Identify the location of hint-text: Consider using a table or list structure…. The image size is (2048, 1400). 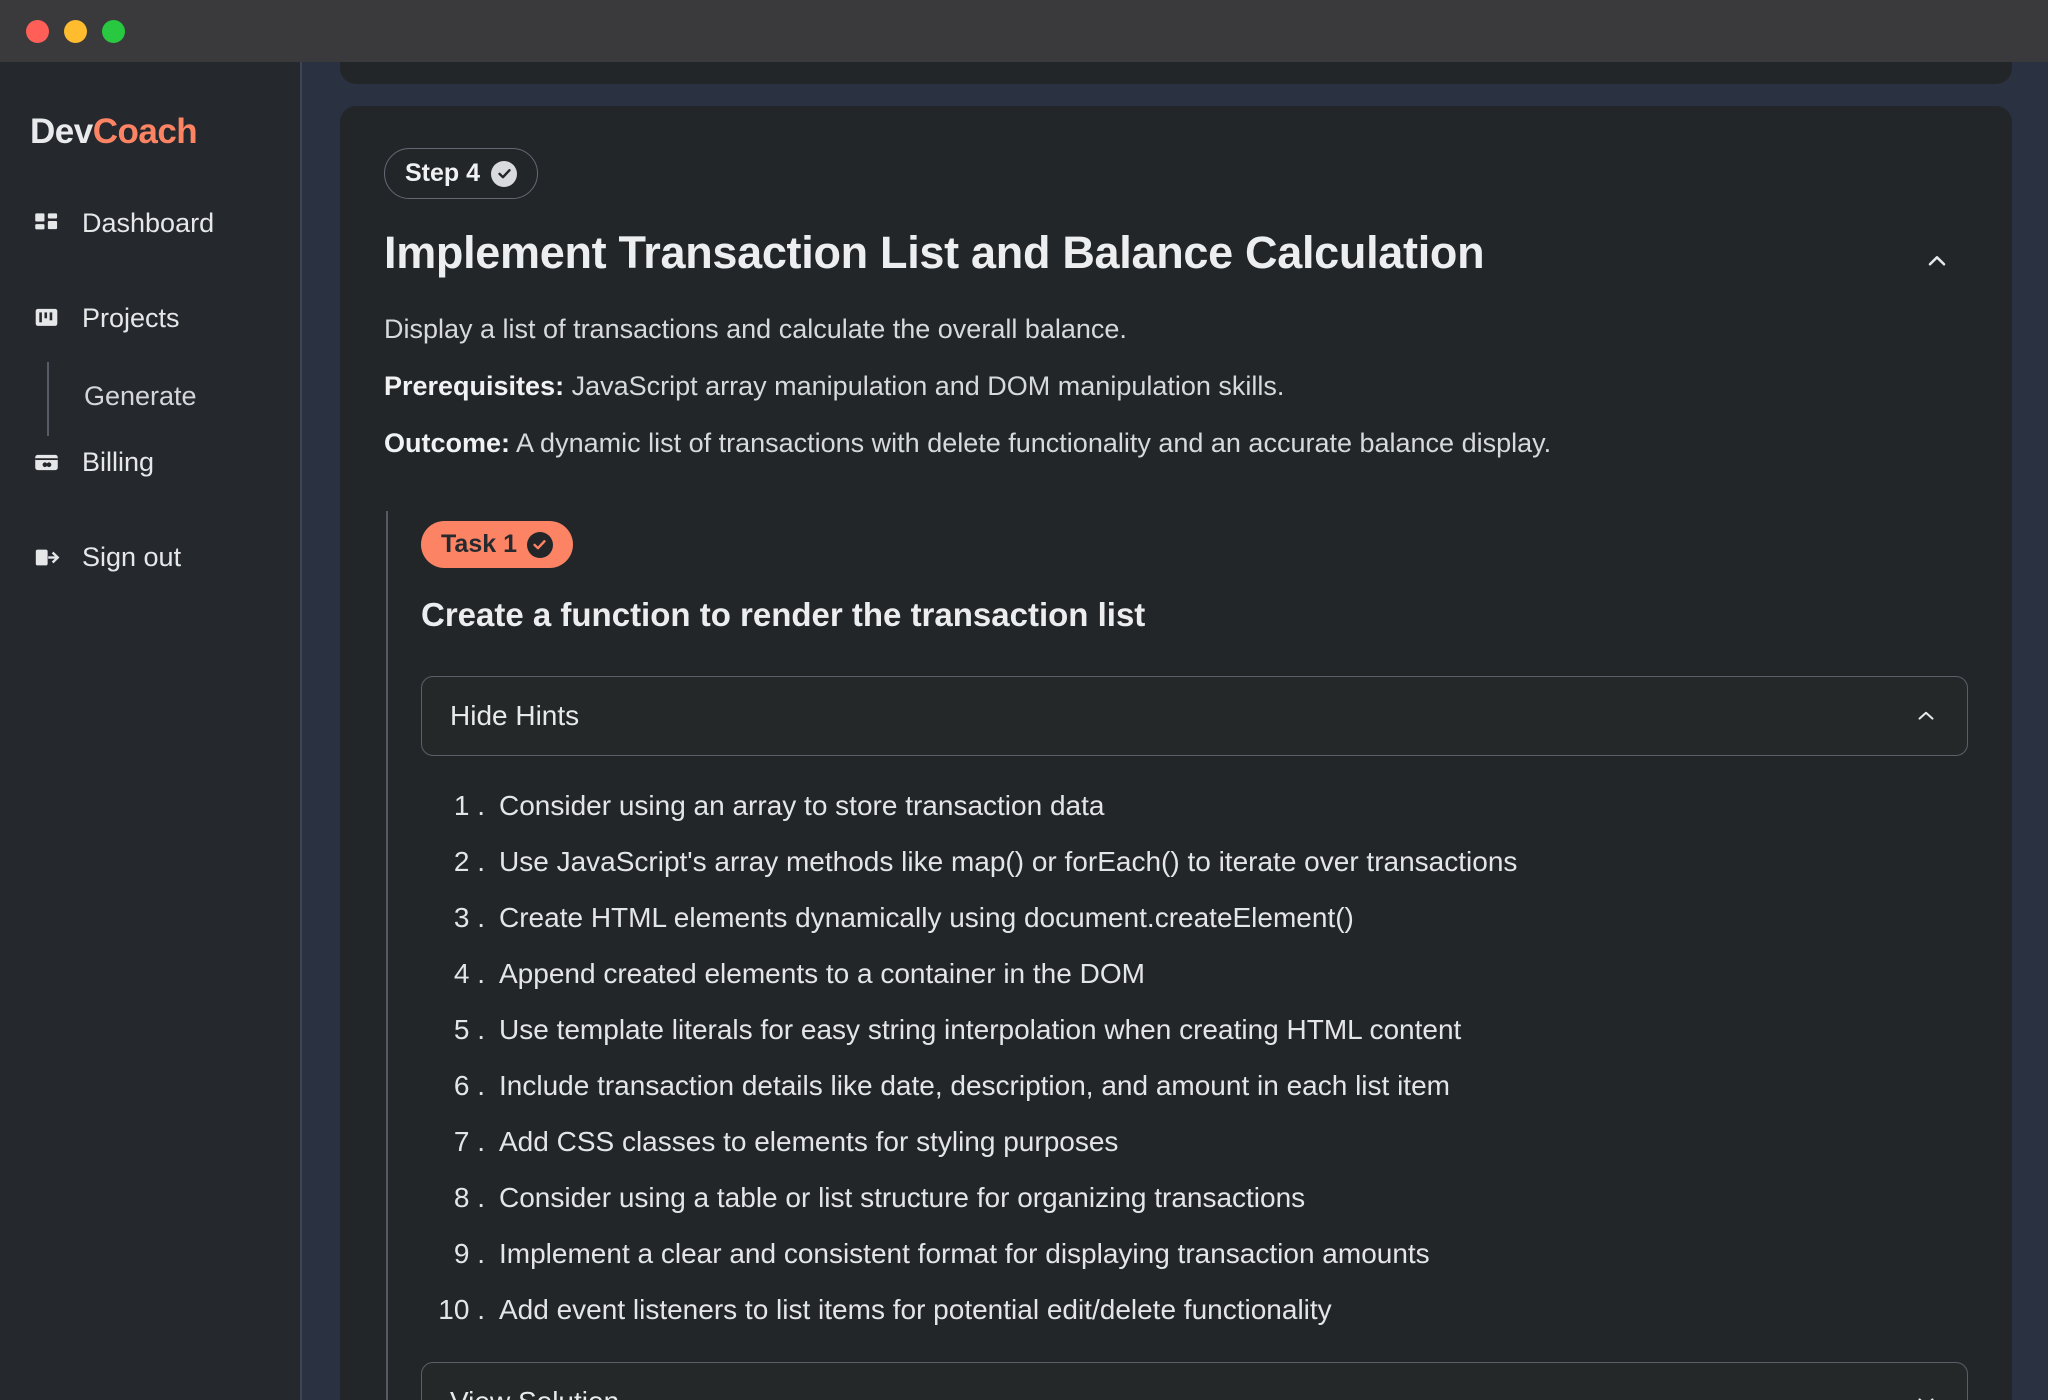
(902, 1198).